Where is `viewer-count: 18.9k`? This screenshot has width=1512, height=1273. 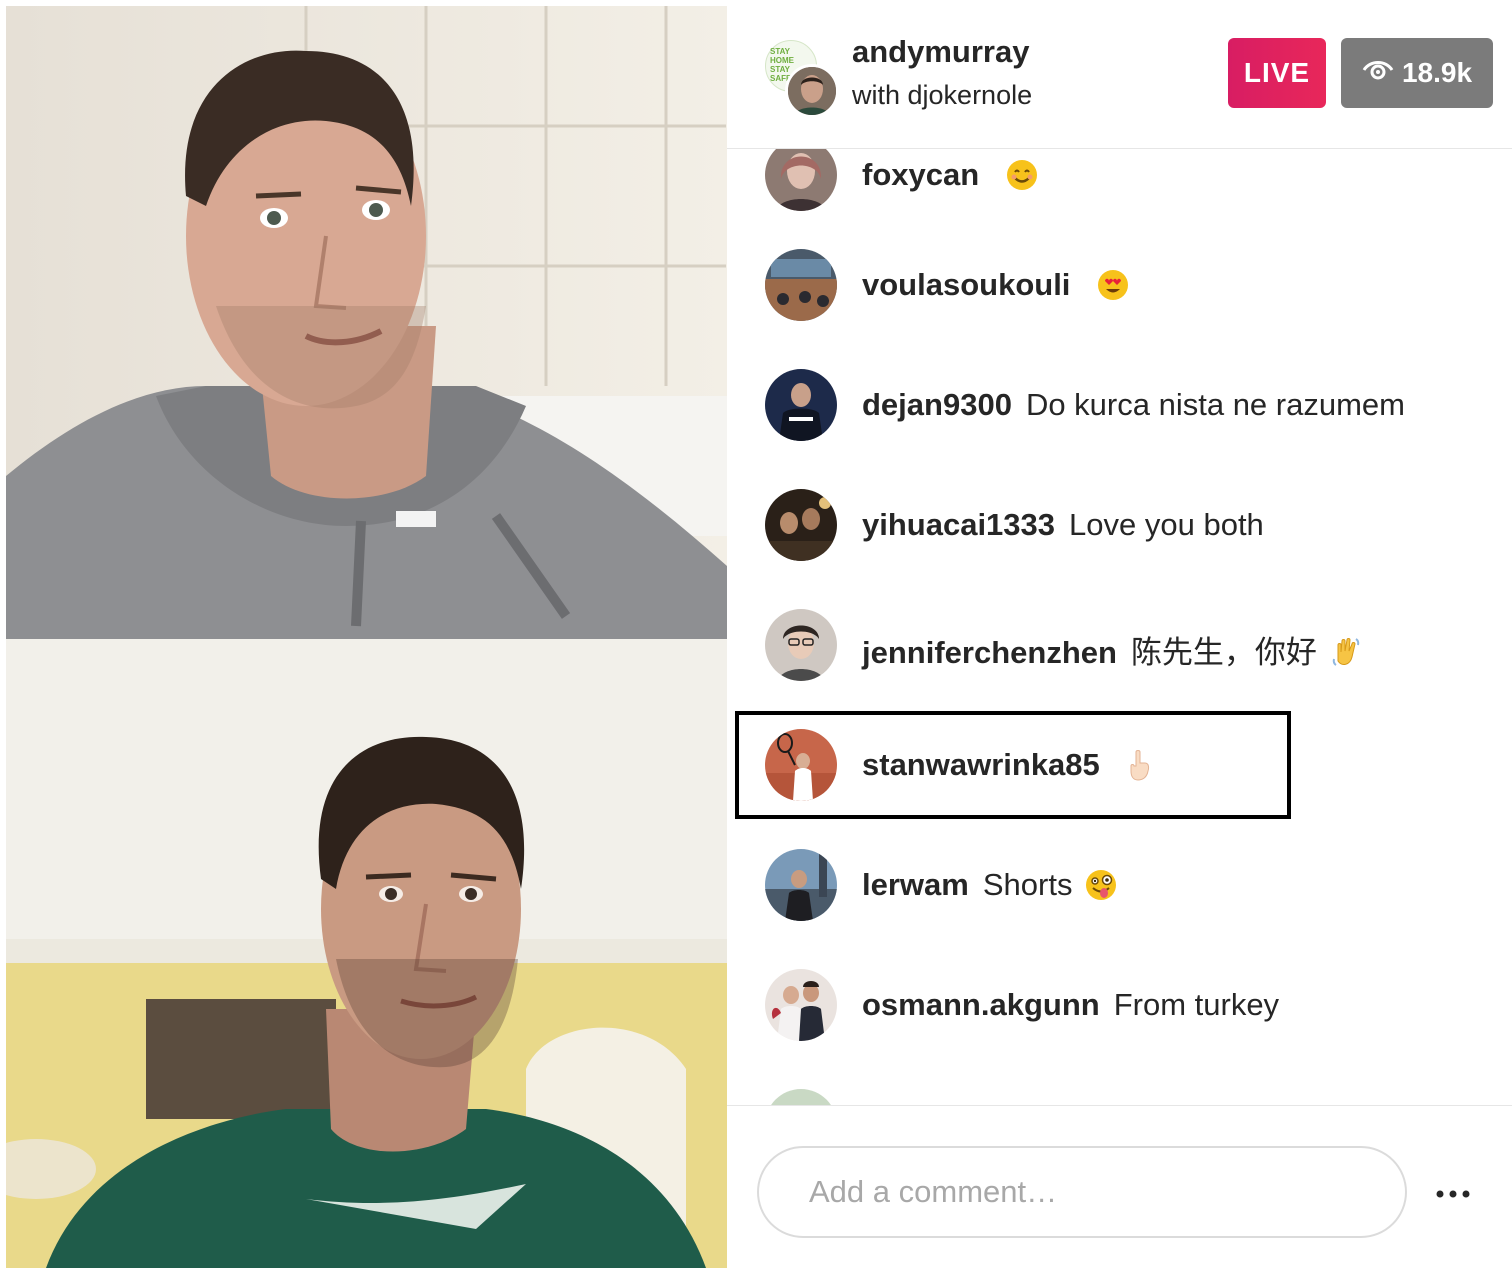
viewer-count: 18.9k is located at coordinates (1437, 72).